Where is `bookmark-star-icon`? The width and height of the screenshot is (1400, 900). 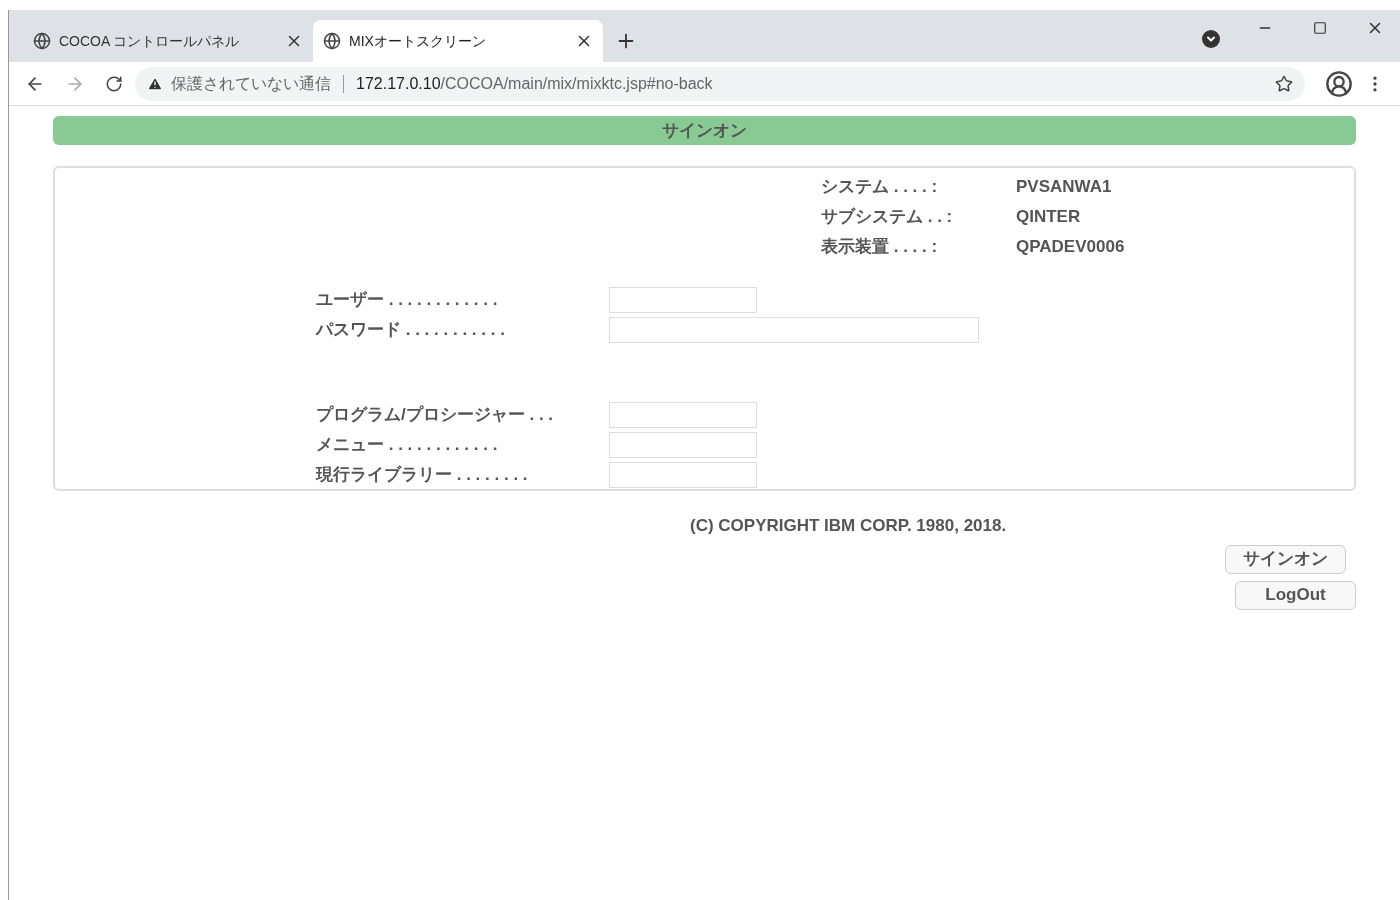
bookmark-star-icon is located at coordinates (1284, 83).